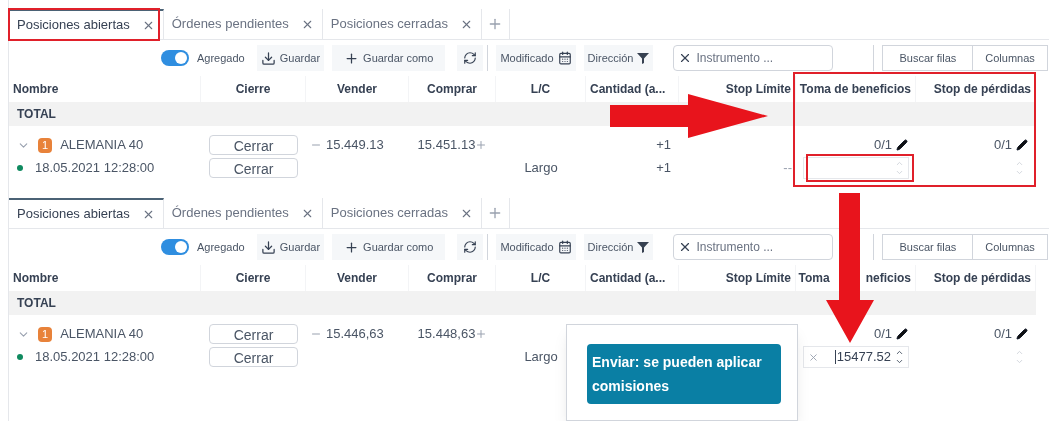 This screenshot has width=1049, height=421. What do you see at coordinates (888, 278) in the screenshot?
I see `column-header: neficios` at bounding box center [888, 278].